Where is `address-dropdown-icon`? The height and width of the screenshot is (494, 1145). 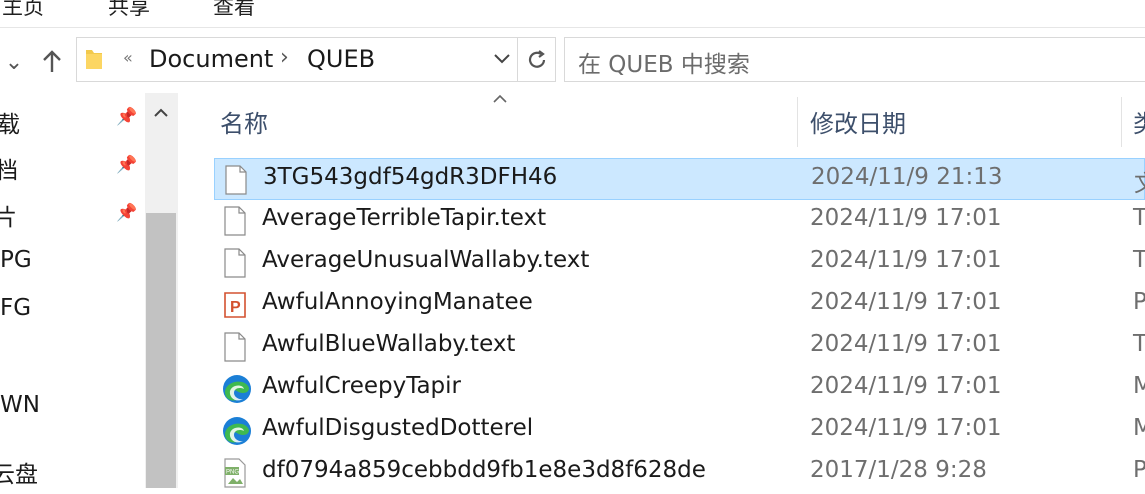 address-dropdown-icon is located at coordinates (502, 59).